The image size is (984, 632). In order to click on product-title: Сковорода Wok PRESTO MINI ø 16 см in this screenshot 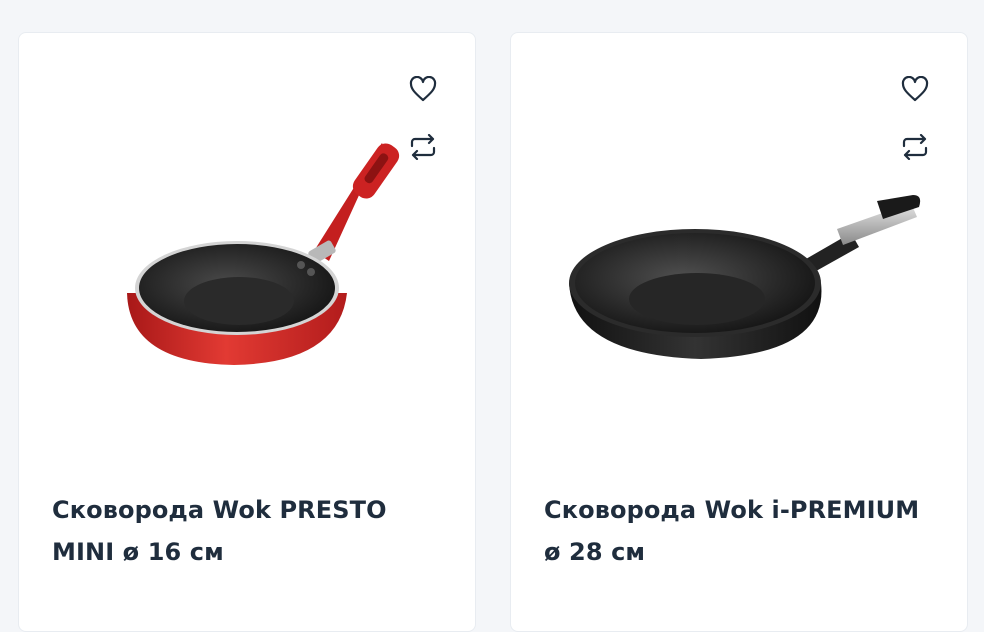, I will do `click(252, 531)`.